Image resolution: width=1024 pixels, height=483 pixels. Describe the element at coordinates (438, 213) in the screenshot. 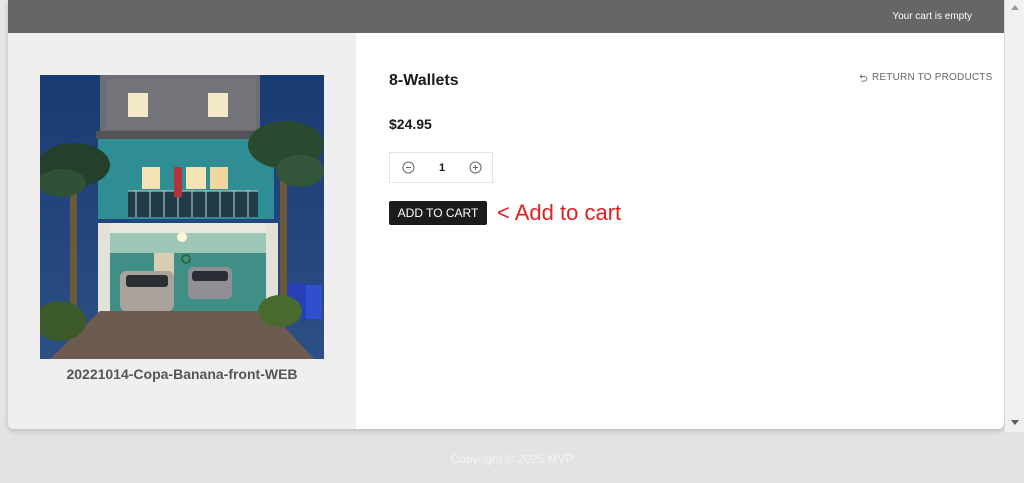

I see `add-to-cart-button: ADD TO CART` at that location.